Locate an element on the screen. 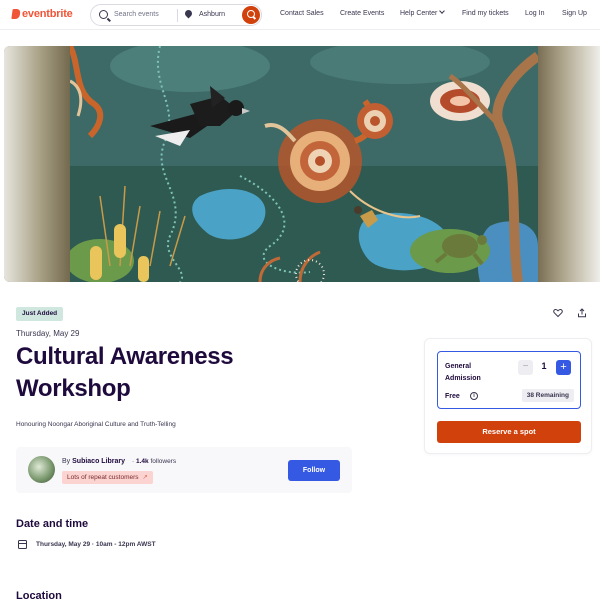 The image size is (600, 600). repeat-customers-badge: Lots of repeat customers ↗ is located at coordinates (107, 477).